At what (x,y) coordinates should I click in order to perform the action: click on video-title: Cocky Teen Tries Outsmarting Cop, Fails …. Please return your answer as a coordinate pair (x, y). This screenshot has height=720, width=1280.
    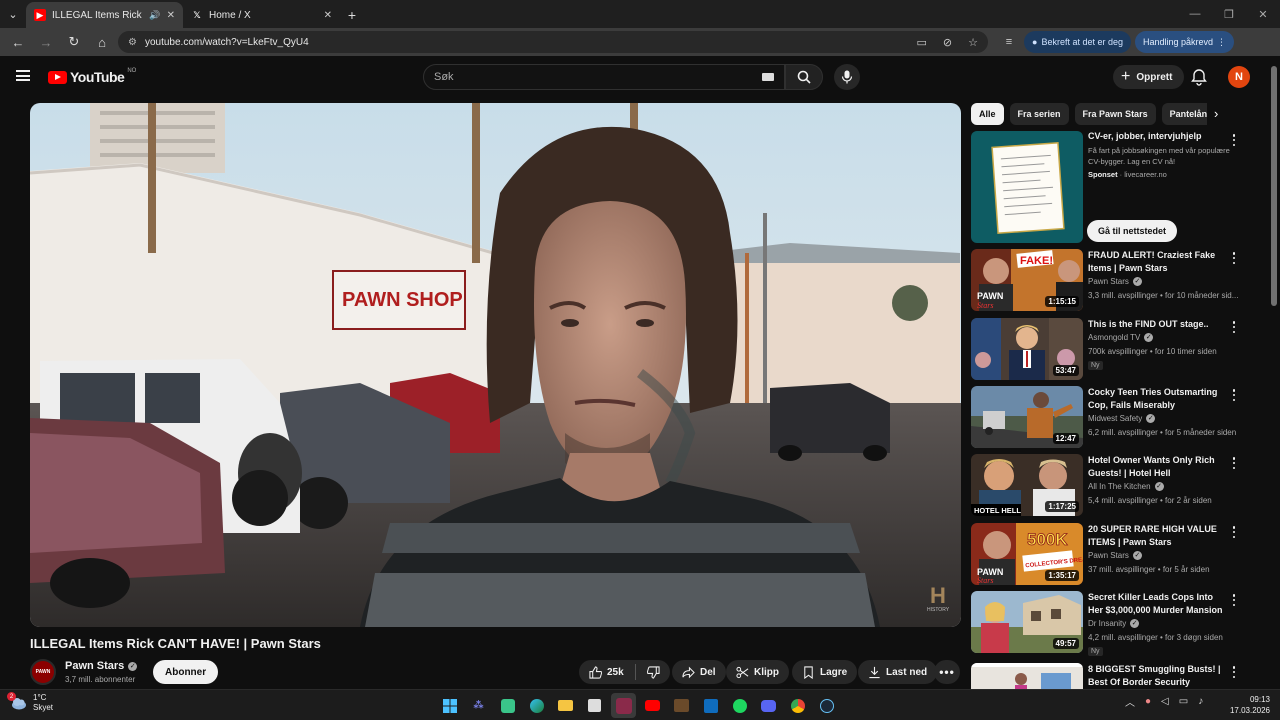
    Looking at the image, I should click on (1159, 399).